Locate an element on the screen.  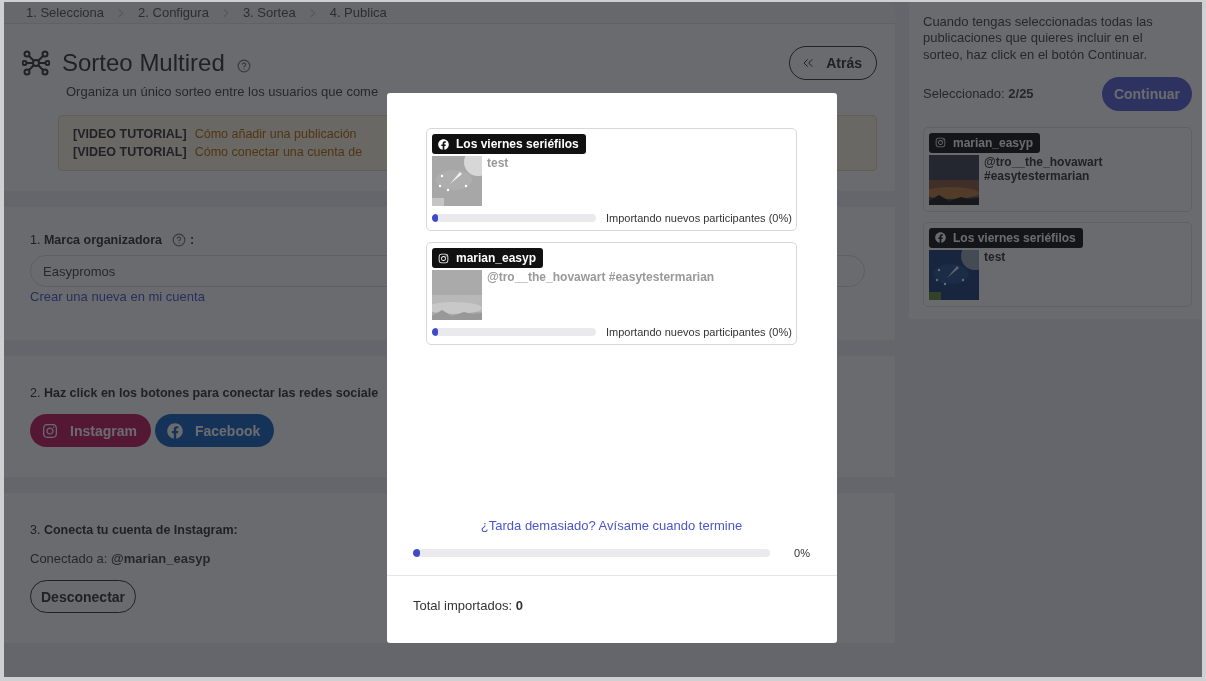
connected-account: Conectado a: @marian_easyp is located at coordinates (120, 558).